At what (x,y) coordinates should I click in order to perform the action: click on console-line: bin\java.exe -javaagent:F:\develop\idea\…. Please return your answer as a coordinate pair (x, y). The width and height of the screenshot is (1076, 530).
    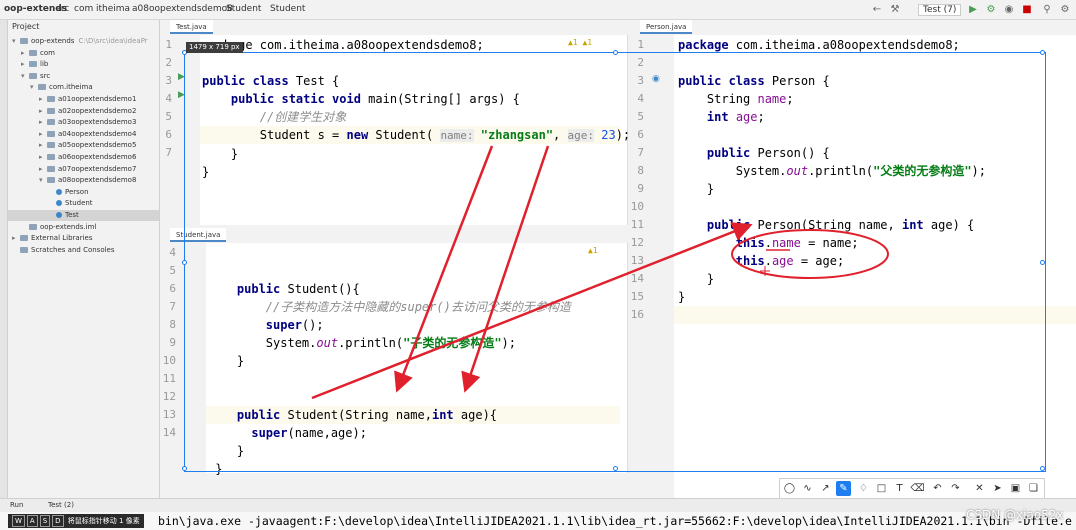
    Looking at the image, I should click on (615, 521).